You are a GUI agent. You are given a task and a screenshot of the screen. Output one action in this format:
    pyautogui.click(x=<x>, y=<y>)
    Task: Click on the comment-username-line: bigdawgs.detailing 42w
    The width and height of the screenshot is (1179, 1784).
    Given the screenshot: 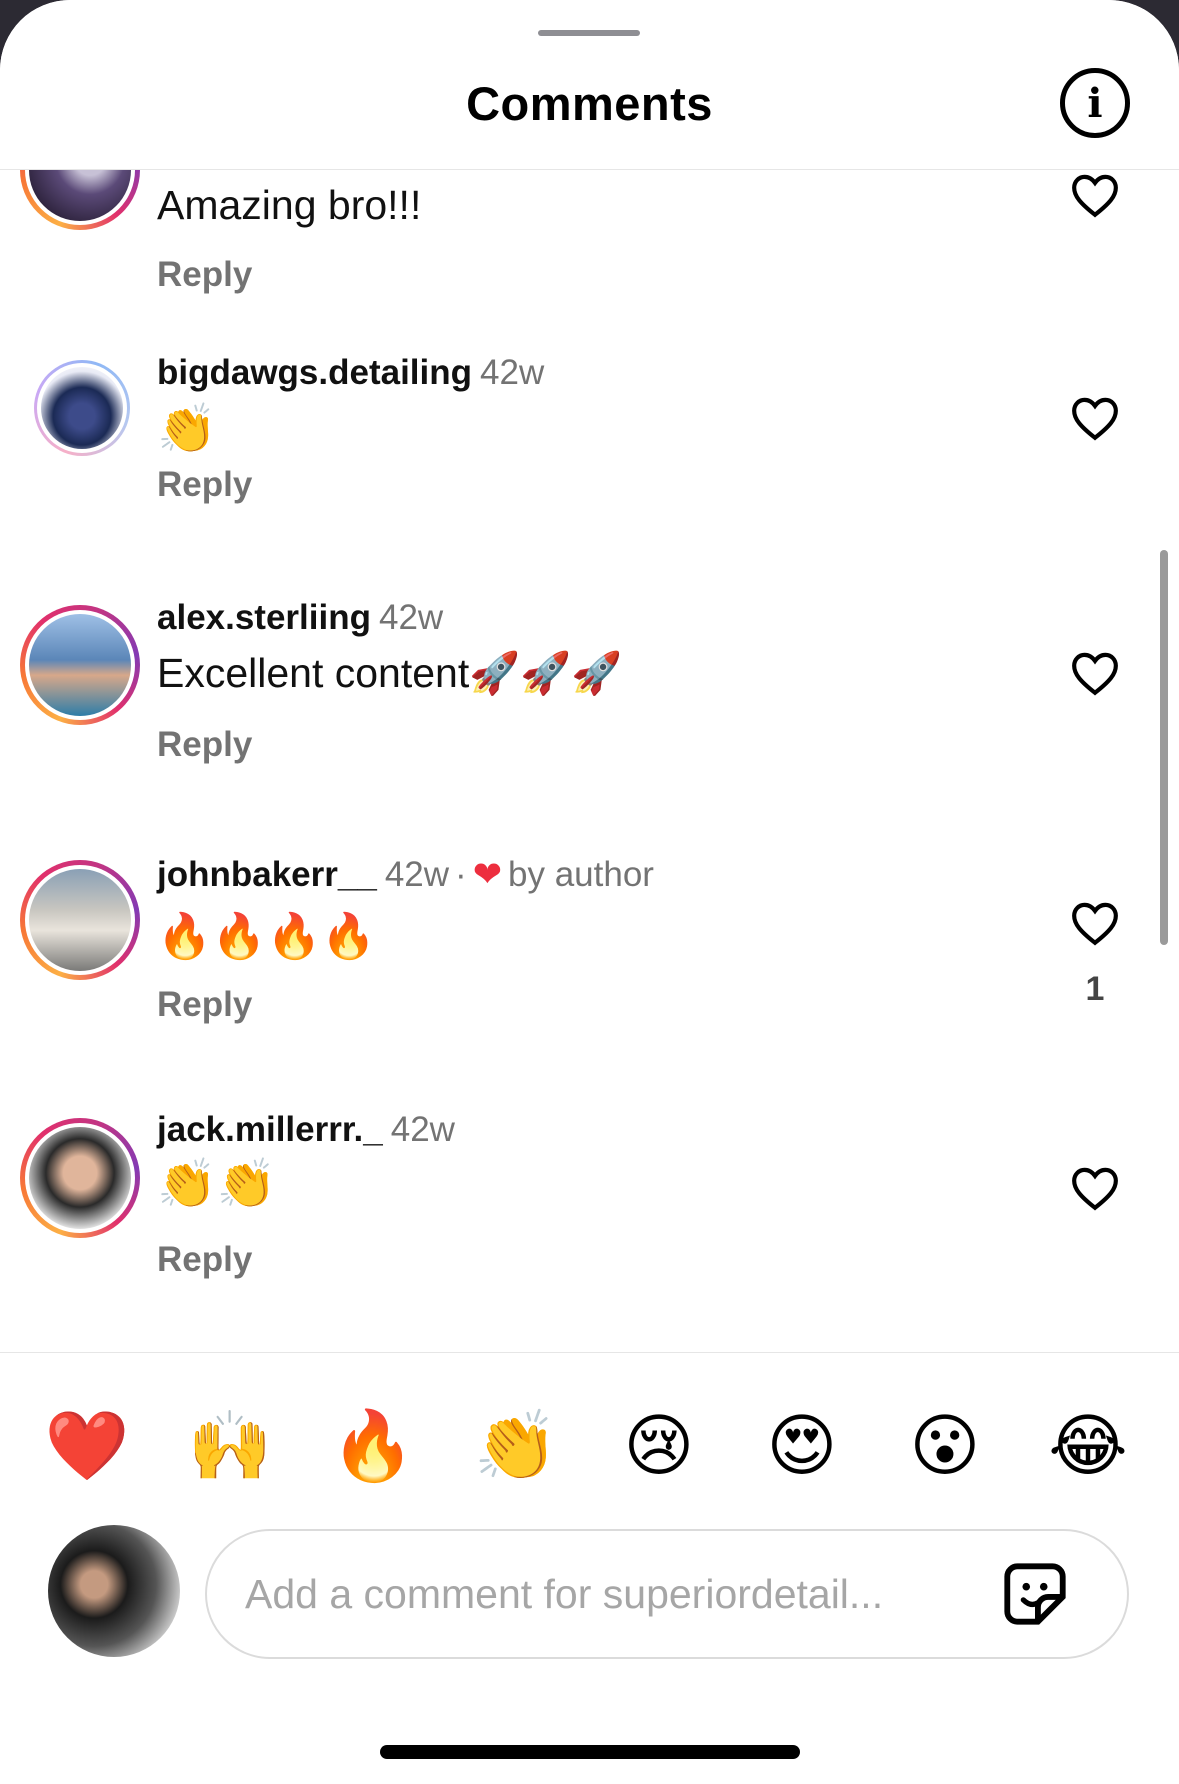 What is the action you would take?
    pyautogui.click(x=350, y=373)
    